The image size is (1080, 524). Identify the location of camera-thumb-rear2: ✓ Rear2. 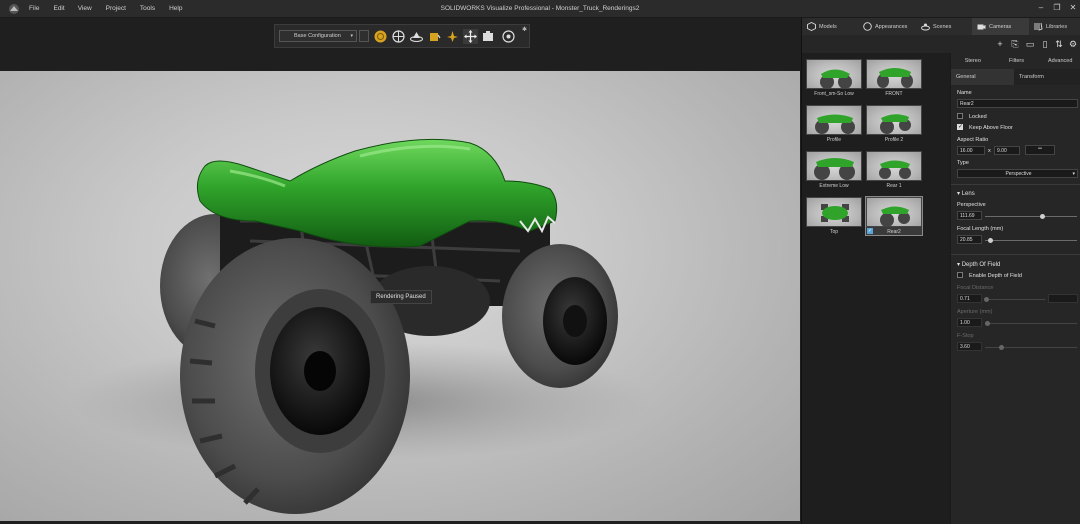
(894, 216).